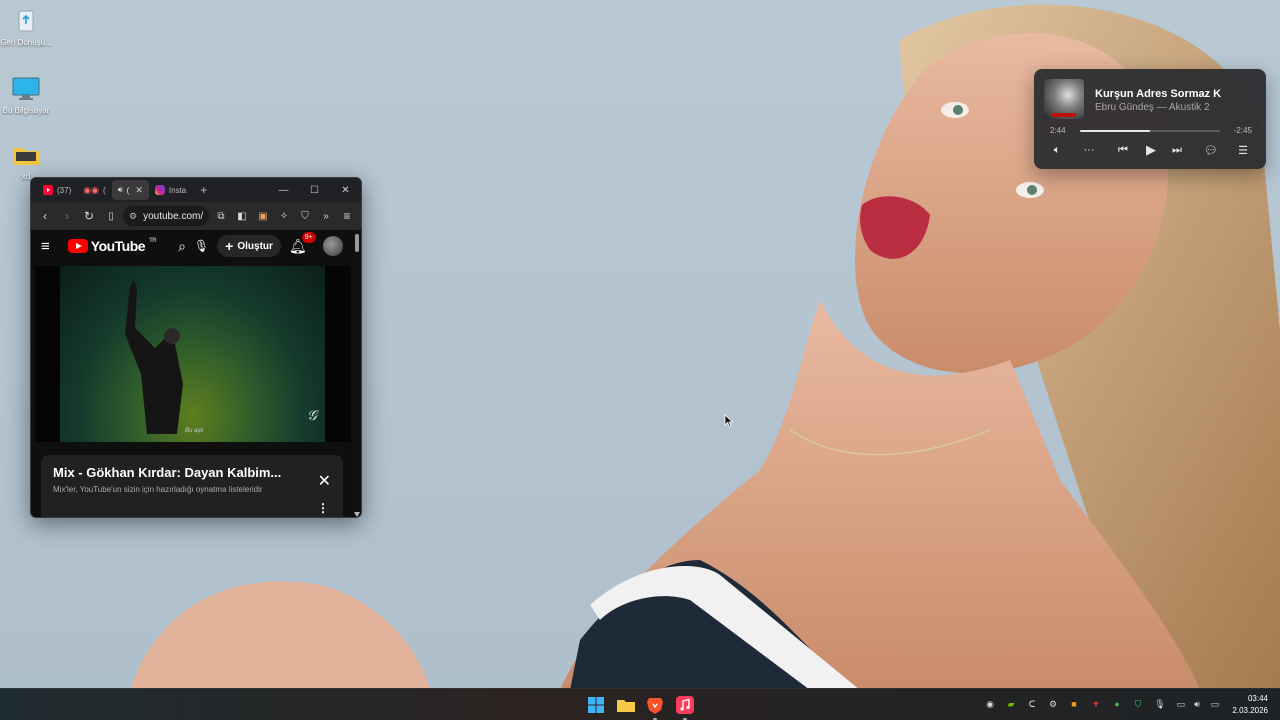 Image resolution: width=1280 pixels, height=720 pixels. I want to click on hamburger-menu-icon: ≡, so click(45, 246).